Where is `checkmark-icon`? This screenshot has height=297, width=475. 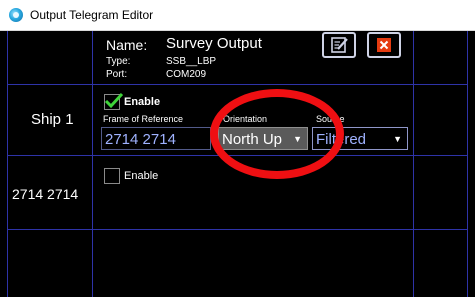 checkmark-icon is located at coordinates (114, 100).